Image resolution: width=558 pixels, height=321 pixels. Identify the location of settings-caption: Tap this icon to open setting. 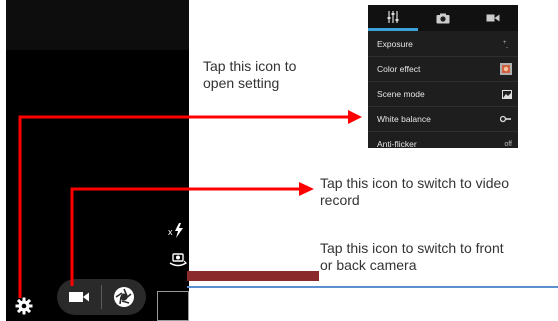
(250, 74).